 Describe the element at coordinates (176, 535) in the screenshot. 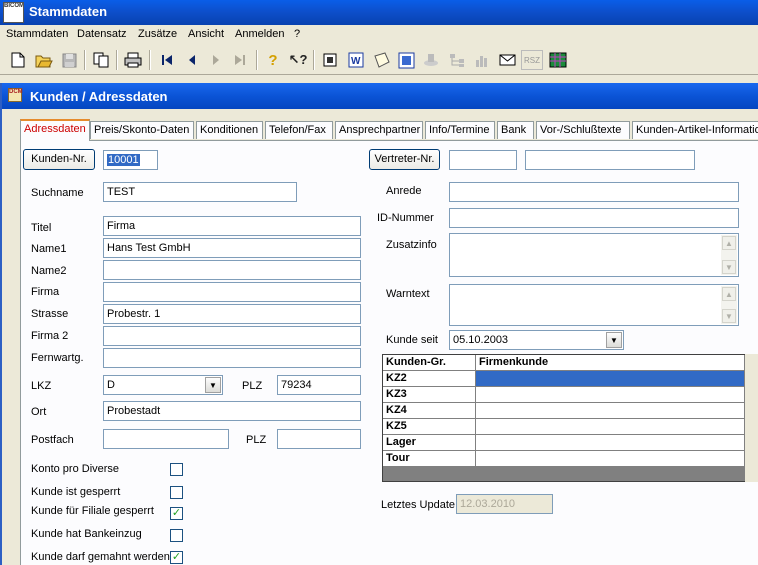

I see `bankeinzug-checkbox` at that location.